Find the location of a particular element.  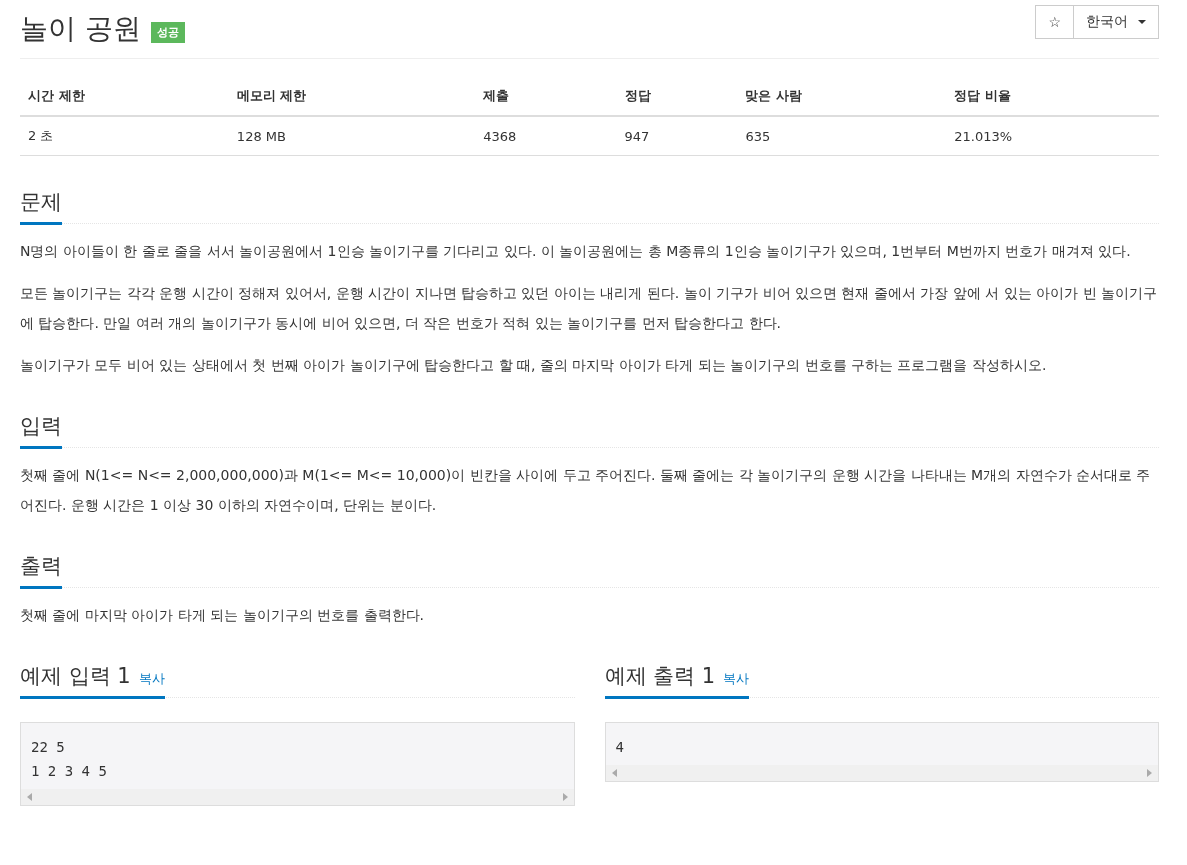

paragraph: 첫째 줄에 N(1<= N<= 2,000,000,000)과 M(1<= M<= 10,000)이 빈칸을 사이에 두고 주어진다. 둘째 줄에는 각 놀이기구의 운행 시간을 나타내는 M개의 자연수가 순서대로 주어진다. 운행 시간은 1 이상 30 이하의 자연수이며, 단위는 분이다. is located at coordinates (586, 490).